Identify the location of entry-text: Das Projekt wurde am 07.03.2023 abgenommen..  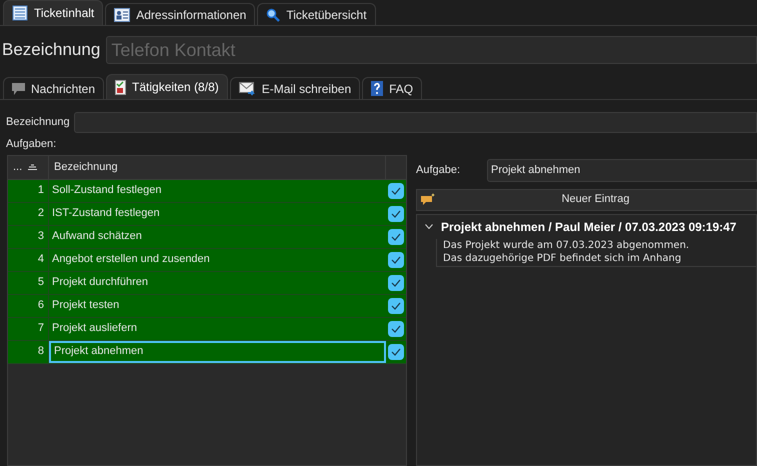
(566, 245).